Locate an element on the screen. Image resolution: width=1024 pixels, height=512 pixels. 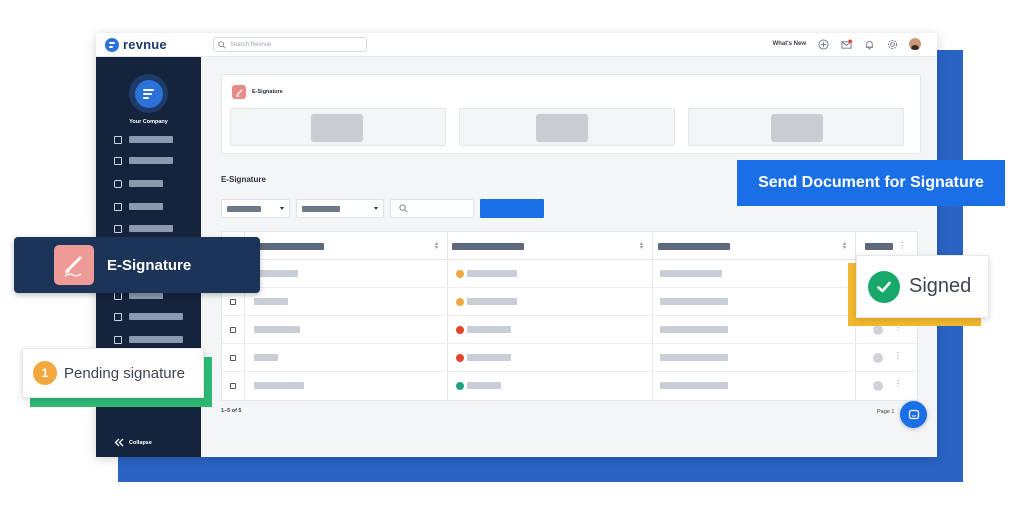
row-action-indicator is located at coordinates (878, 358).